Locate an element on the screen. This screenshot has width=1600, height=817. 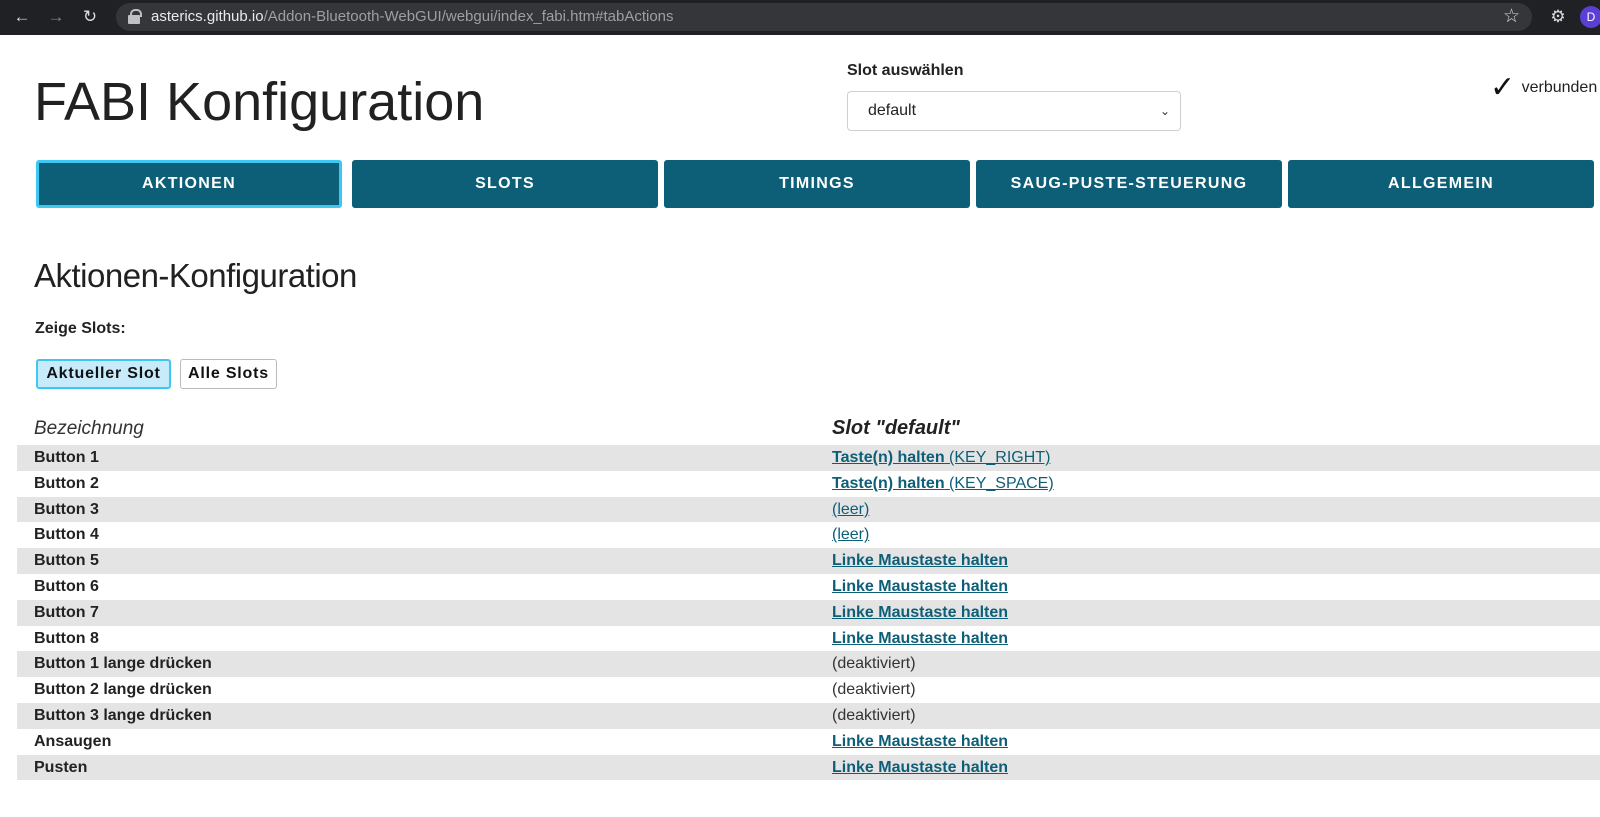
action-detail: (KEY_SPACE) is located at coordinates (999, 483).